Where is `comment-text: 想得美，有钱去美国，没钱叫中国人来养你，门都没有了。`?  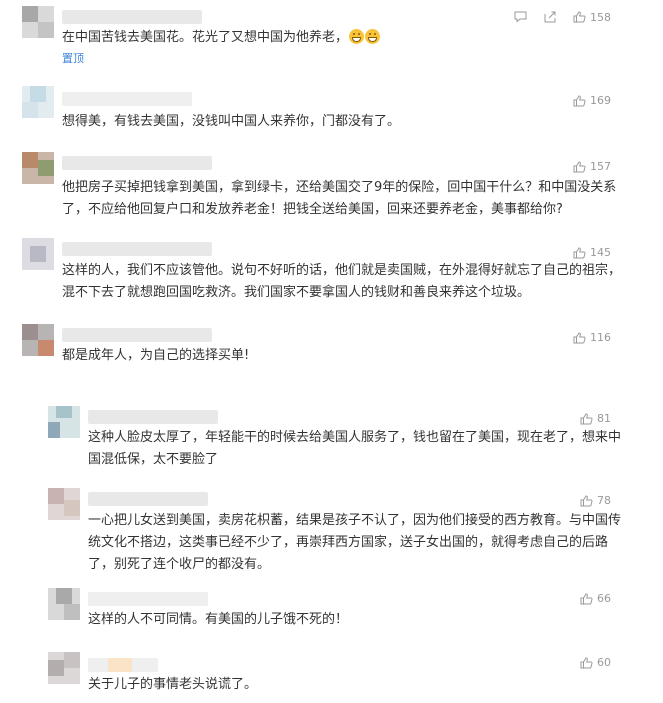
comment-text: 想得美，有钱去美国，没钱叫中国人来养你，门都没有了。 is located at coordinates (231, 121).